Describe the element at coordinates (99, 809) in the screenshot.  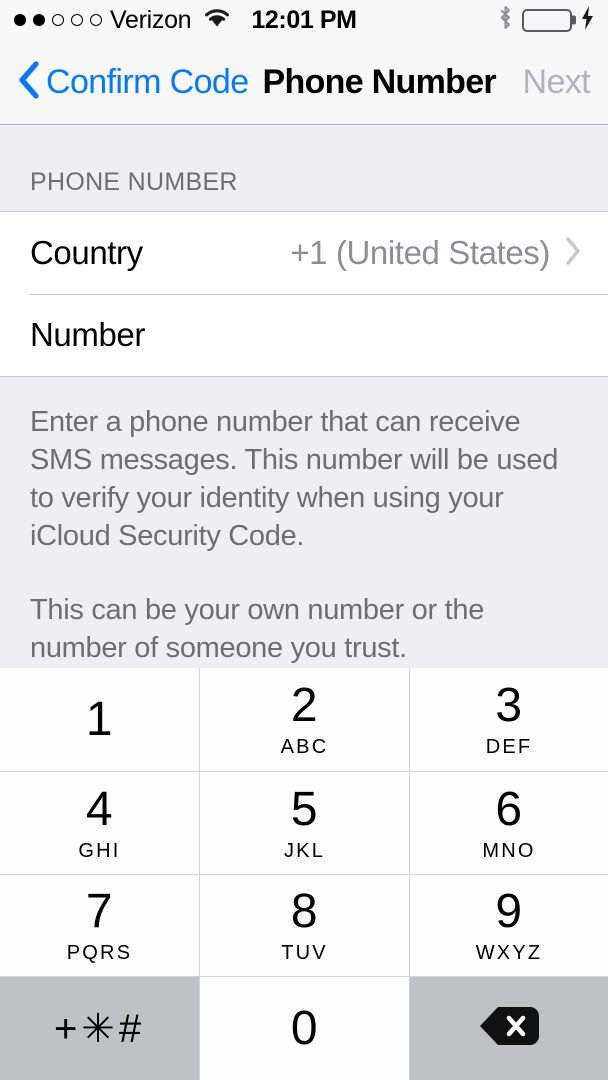
I see `keypad-digit: 4` at that location.